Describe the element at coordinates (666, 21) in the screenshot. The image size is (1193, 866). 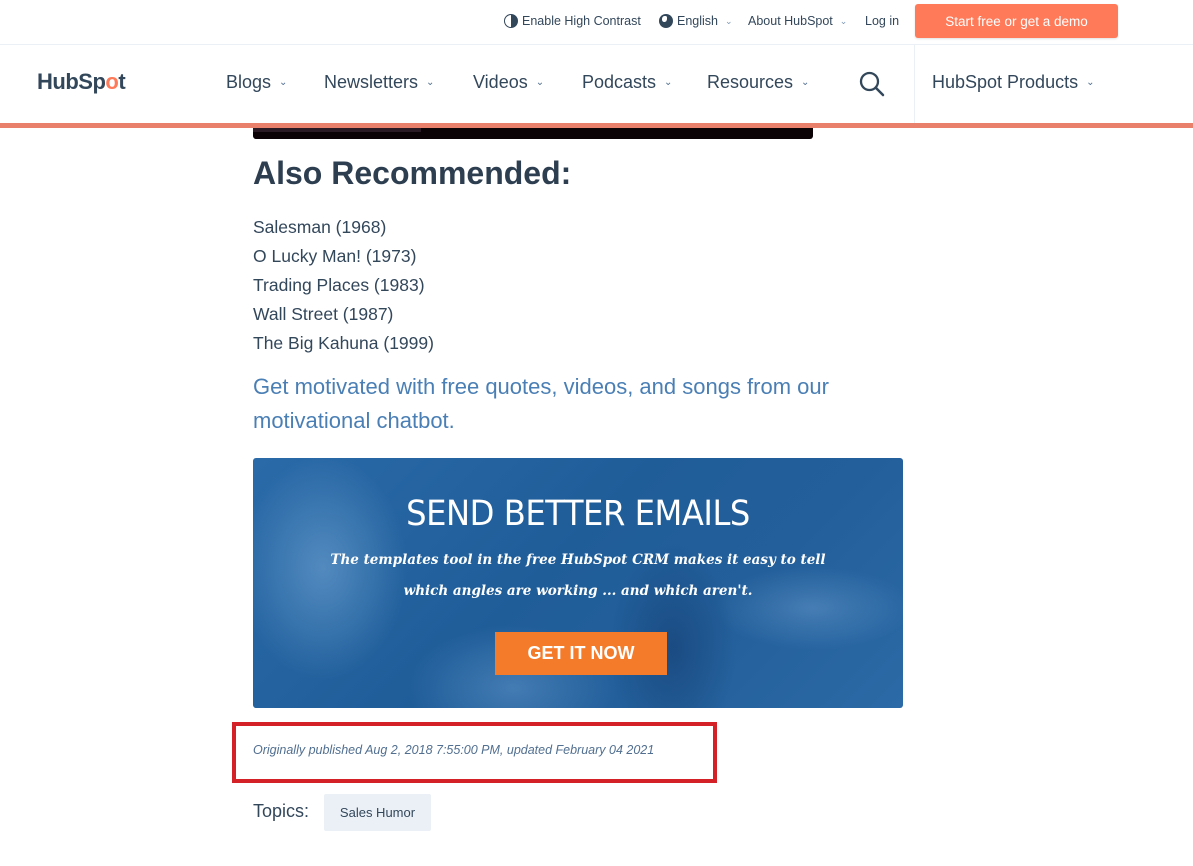
I see `globe-icon` at that location.